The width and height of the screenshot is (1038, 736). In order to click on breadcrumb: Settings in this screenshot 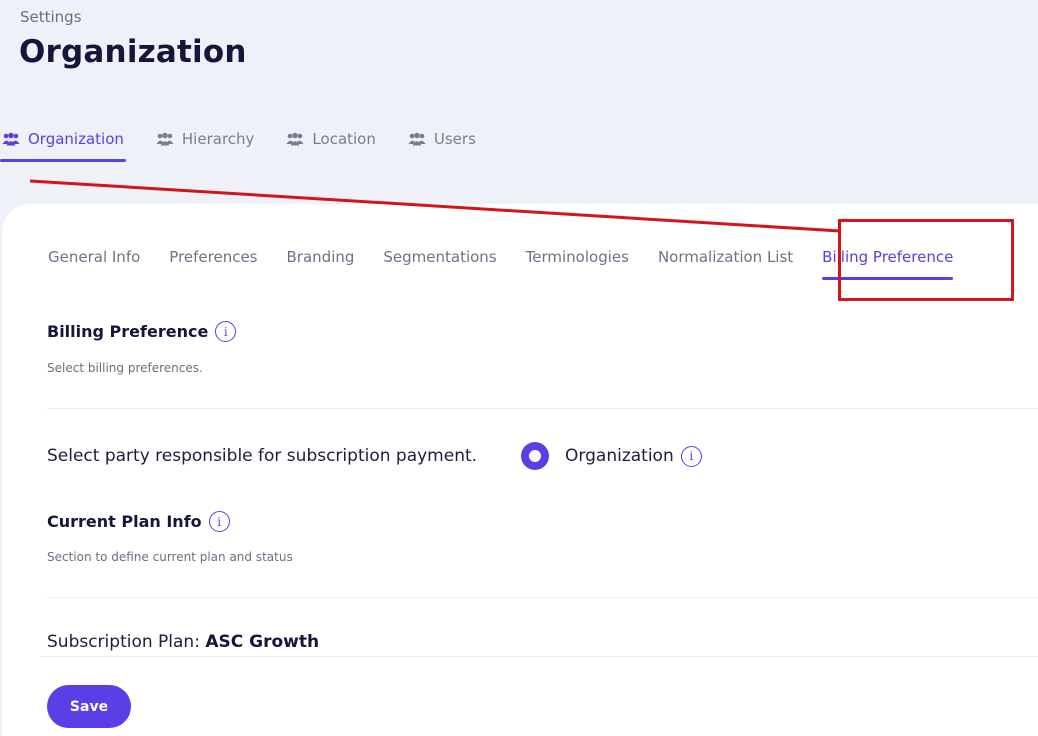, I will do `click(51, 17)`.